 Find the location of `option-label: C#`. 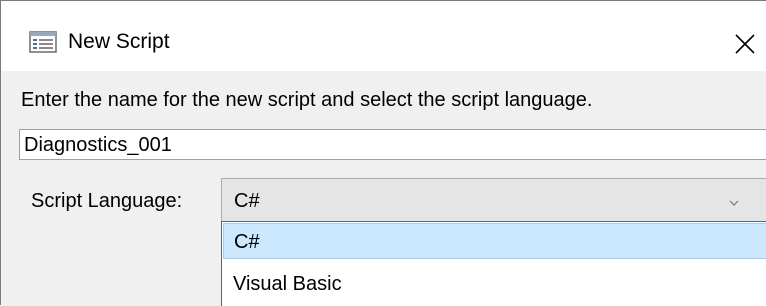

option-label: C# is located at coordinates (247, 242).